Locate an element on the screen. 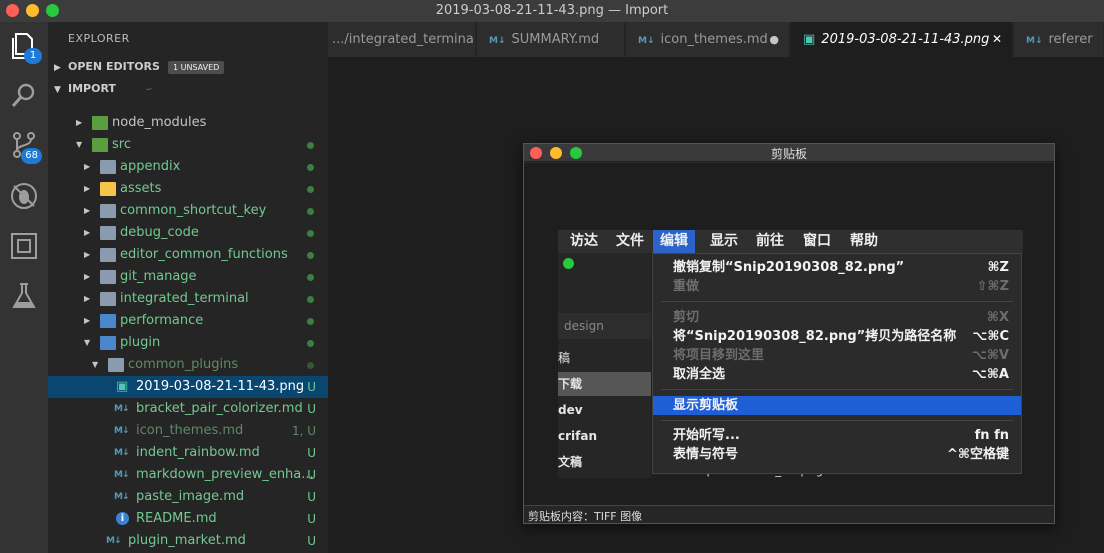 The width and height of the screenshot is (1104, 553). tree-row-integrated-terminal: ▶ integrated_terminal is located at coordinates (188, 299).